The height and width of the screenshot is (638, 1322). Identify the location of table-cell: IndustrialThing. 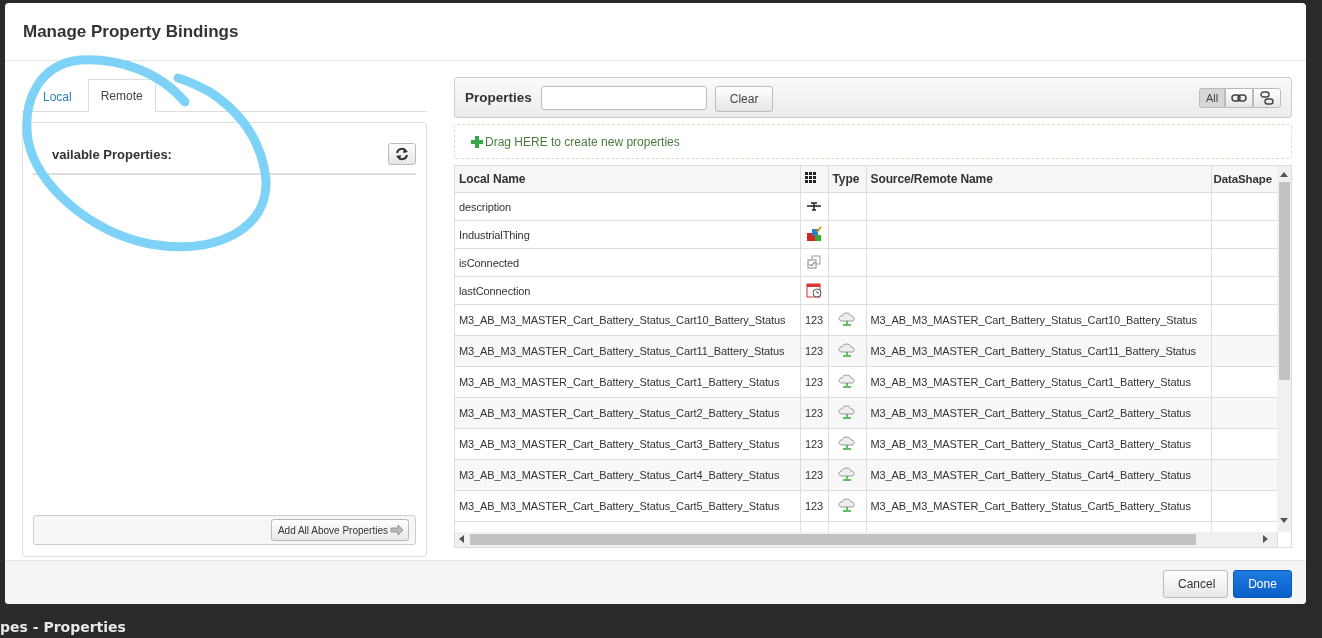
(627, 234).